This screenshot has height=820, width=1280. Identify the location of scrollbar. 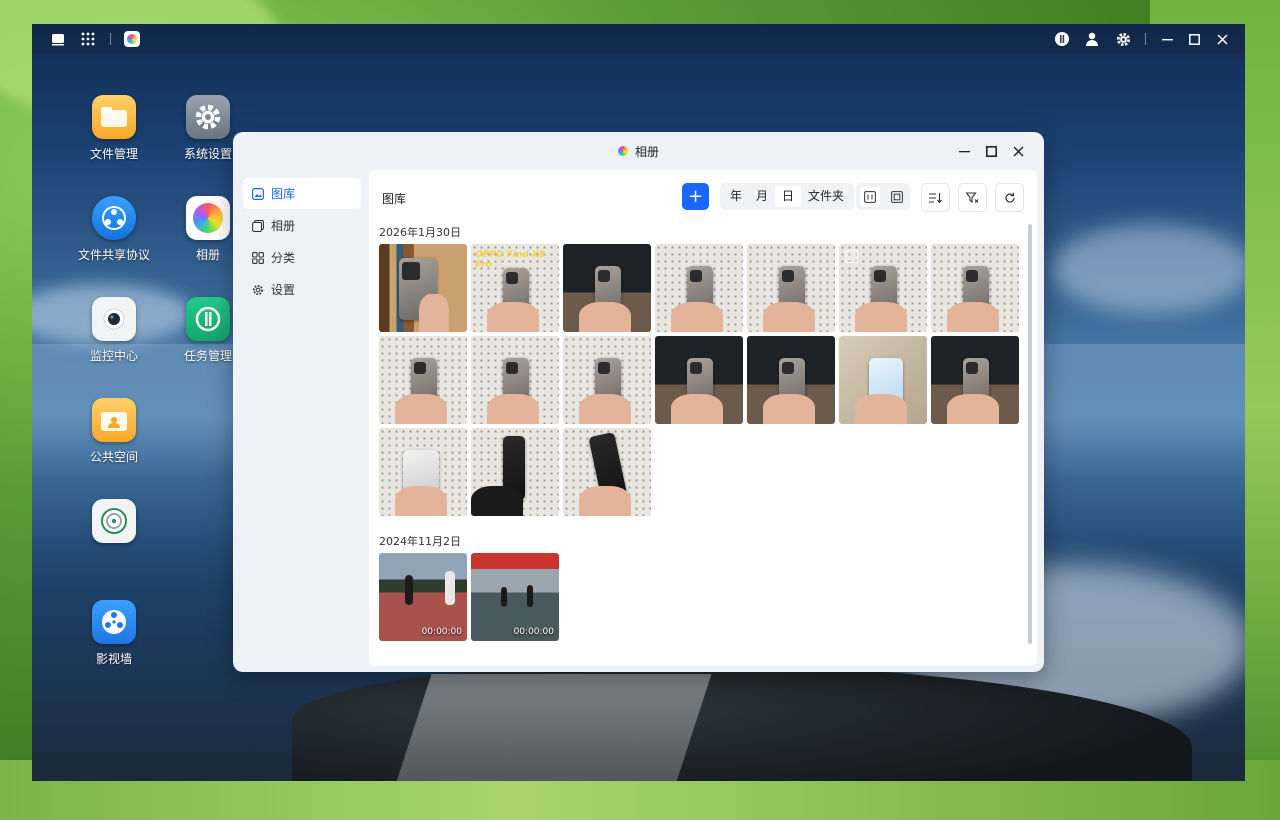
(1030, 434).